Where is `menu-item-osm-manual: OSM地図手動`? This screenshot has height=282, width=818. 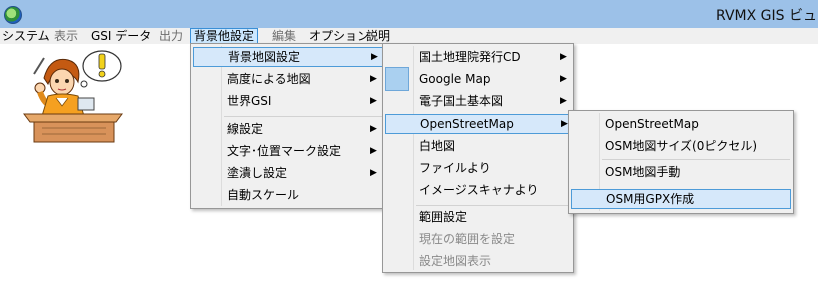
menu-item-osm-manual: OSM地図手動 is located at coordinates (680, 172).